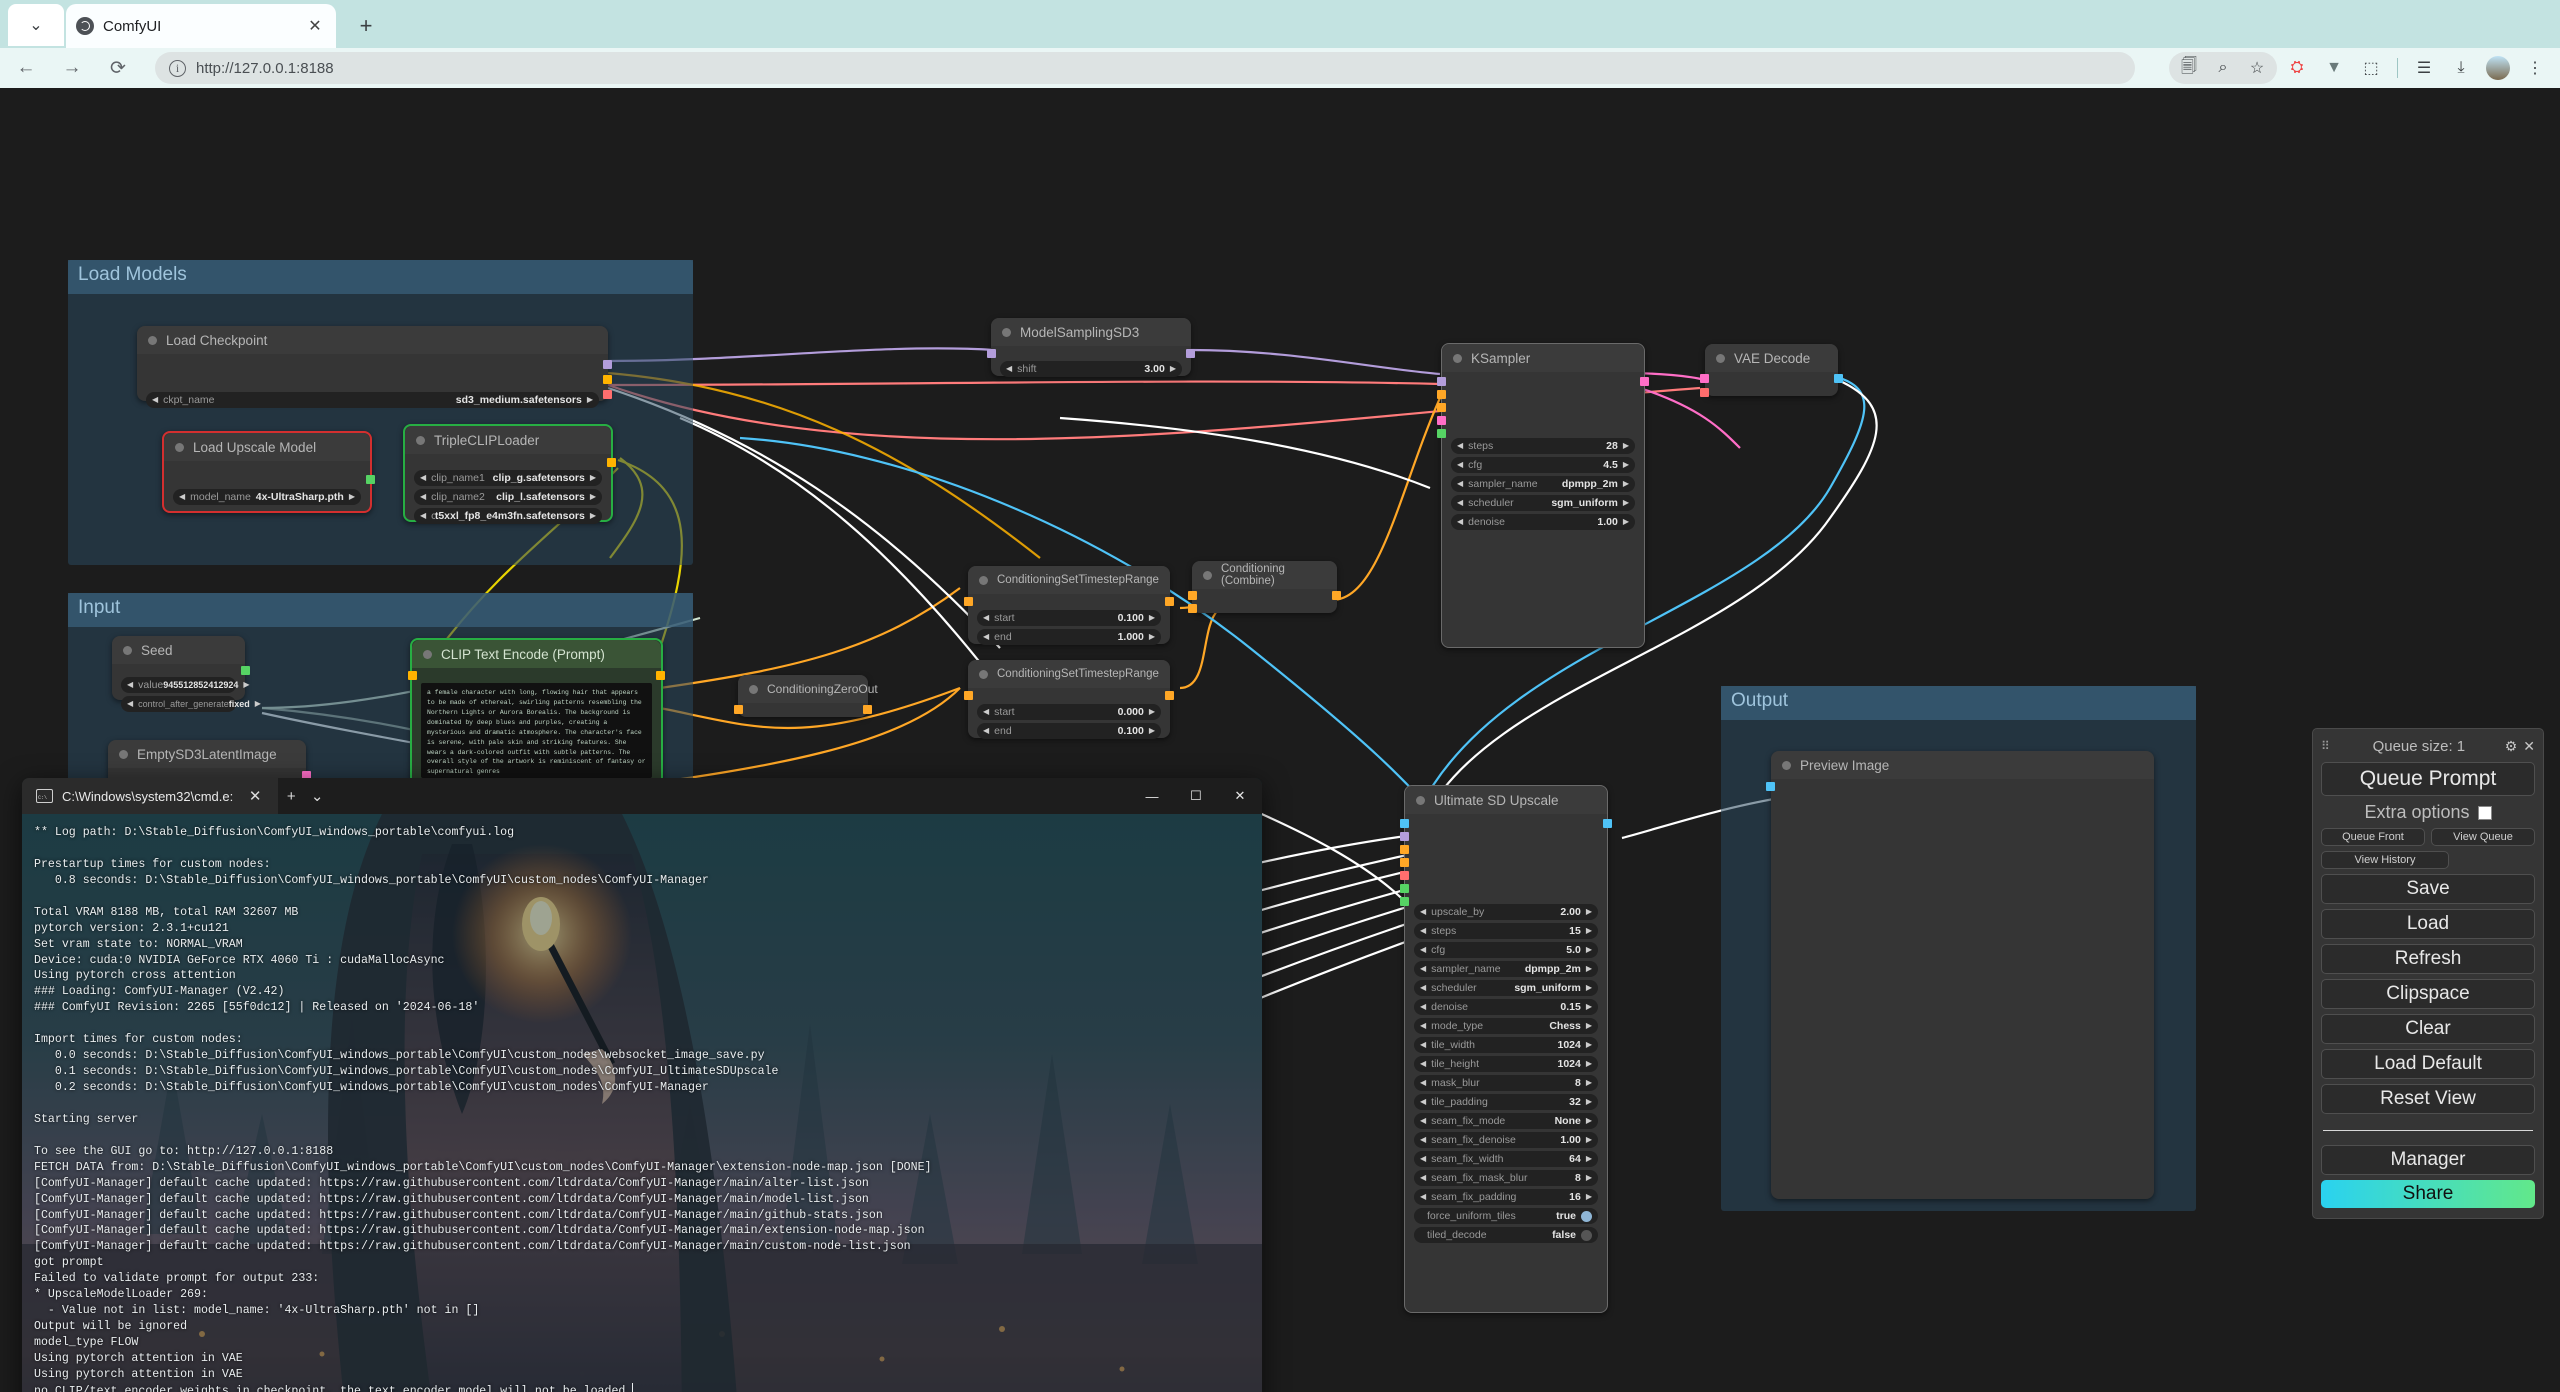 The height and width of the screenshot is (1392, 2560). I want to click on node-preview-image: Preview Image, so click(1960, 975).